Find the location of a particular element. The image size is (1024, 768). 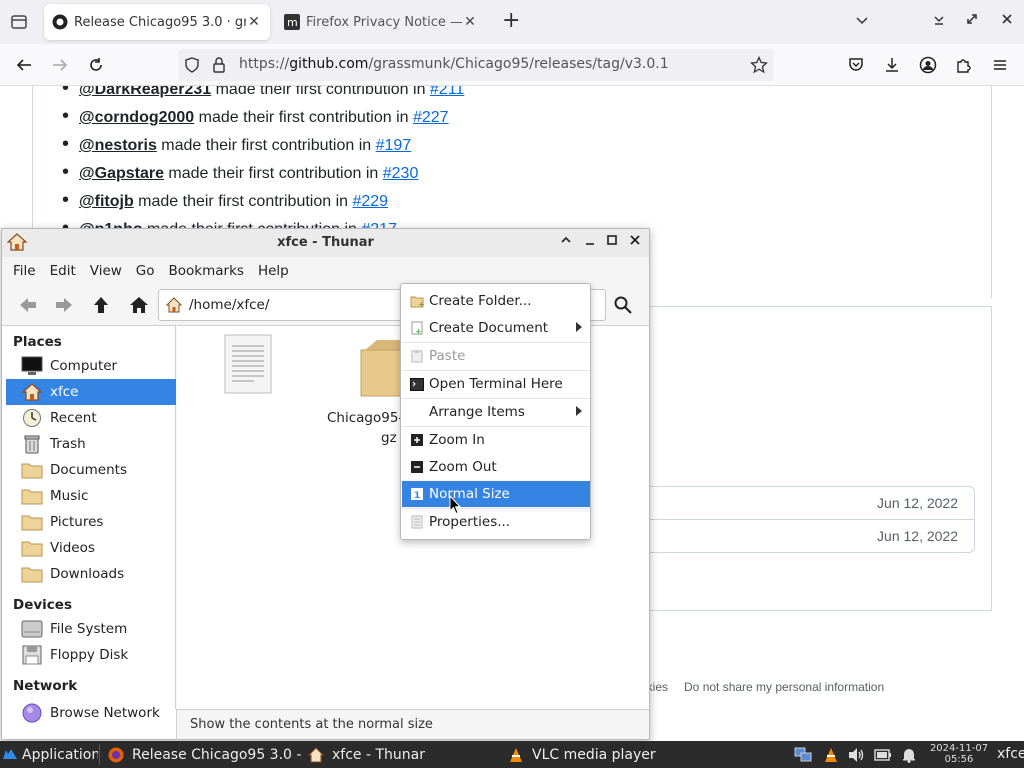

extensions-icon is located at coordinates (964, 65).